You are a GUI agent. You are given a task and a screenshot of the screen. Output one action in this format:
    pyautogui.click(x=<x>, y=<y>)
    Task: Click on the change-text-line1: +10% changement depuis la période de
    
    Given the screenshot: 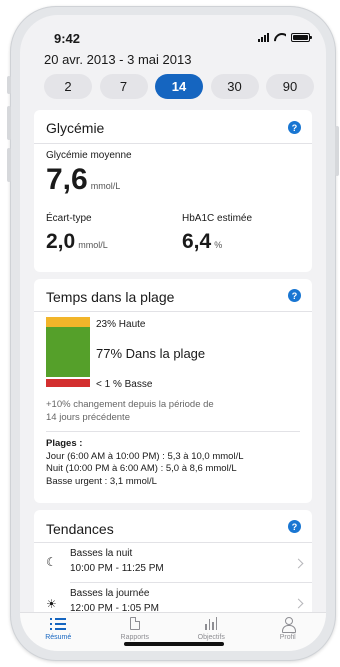 What is the action you would take?
    pyautogui.click(x=130, y=404)
    